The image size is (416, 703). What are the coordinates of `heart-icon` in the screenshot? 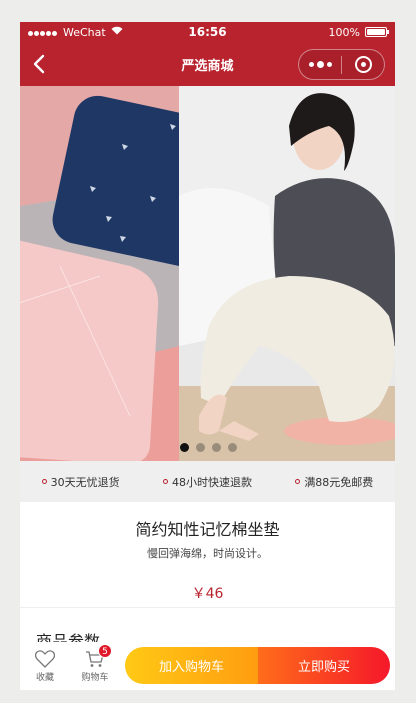 It's located at (45, 658).